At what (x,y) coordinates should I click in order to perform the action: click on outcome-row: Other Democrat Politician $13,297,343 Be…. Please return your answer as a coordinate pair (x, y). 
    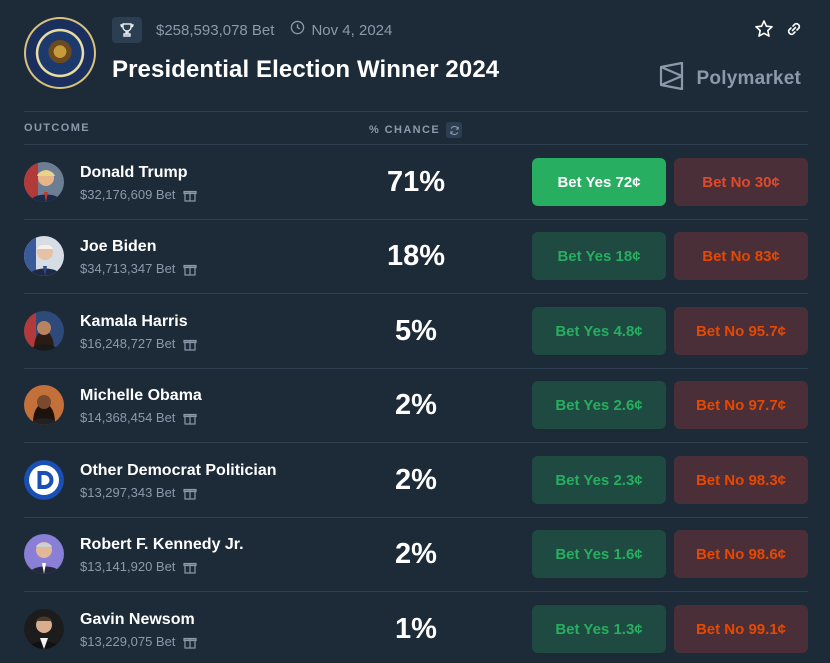
    Looking at the image, I should click on (416, 480).